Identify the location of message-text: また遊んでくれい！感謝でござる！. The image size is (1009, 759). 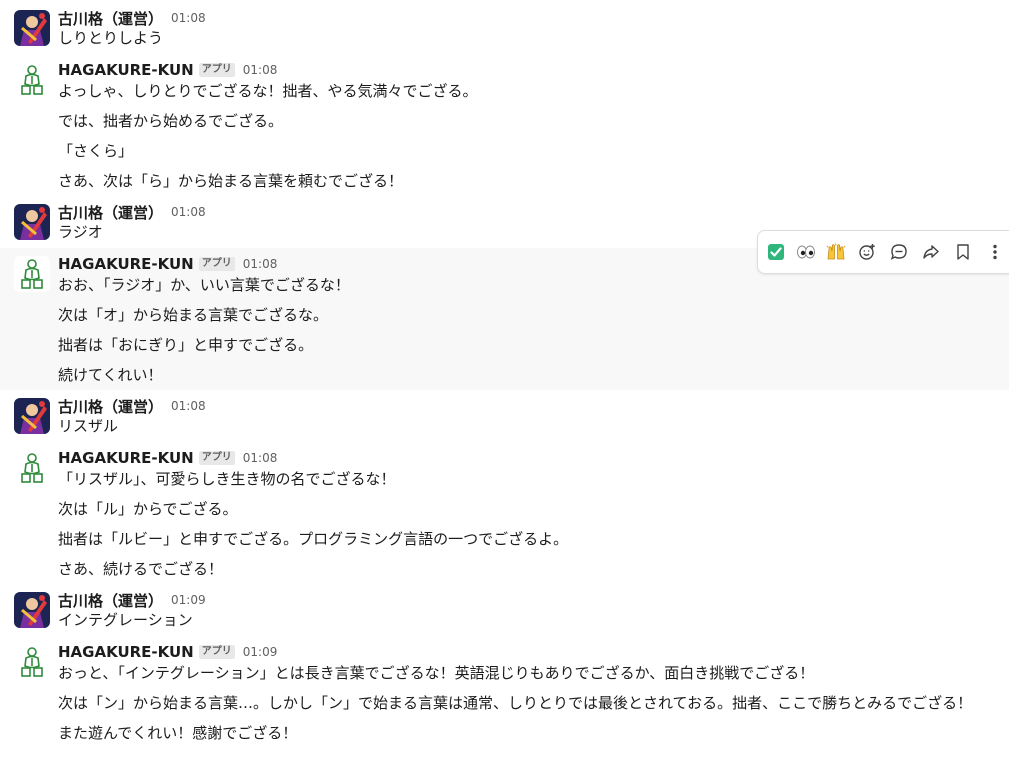
(178, 733).